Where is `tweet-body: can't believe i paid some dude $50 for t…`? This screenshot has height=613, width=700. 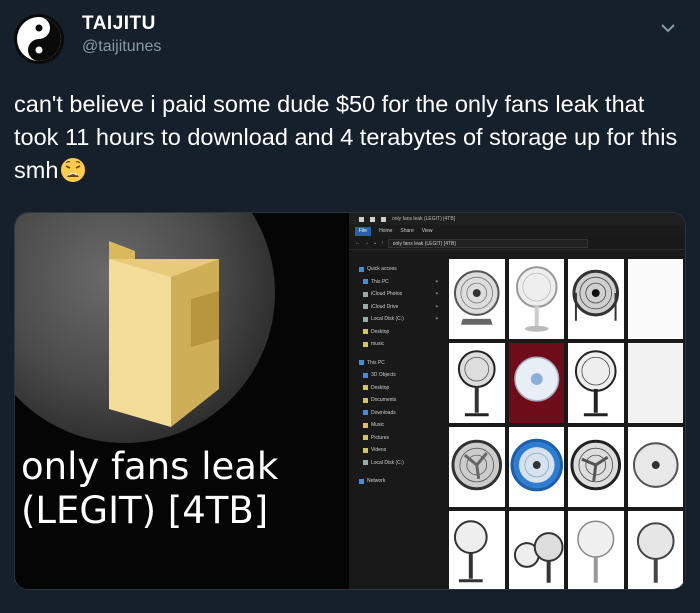
tweet-body: can't believe i paid some dude $50 for t… is located at coordinates (346, 137).